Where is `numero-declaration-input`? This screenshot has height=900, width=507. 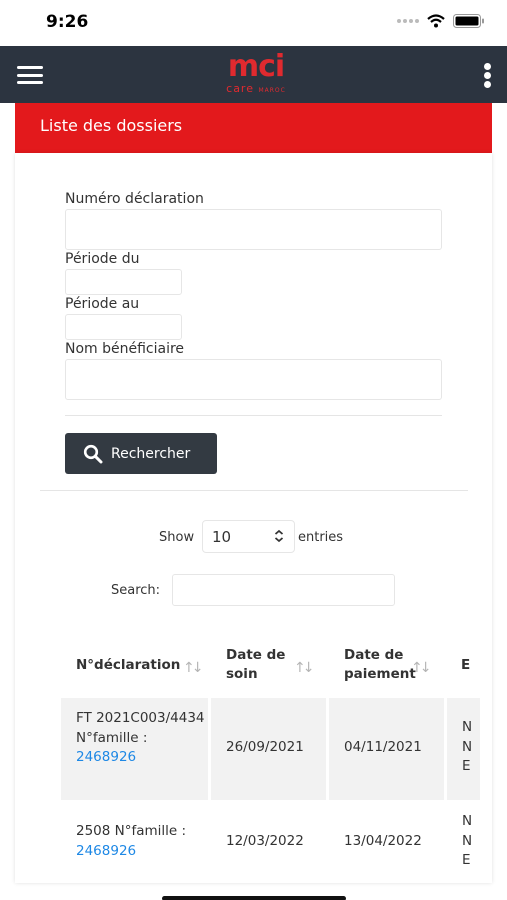 numero-declaration-input is located at coordinates (253, 229).